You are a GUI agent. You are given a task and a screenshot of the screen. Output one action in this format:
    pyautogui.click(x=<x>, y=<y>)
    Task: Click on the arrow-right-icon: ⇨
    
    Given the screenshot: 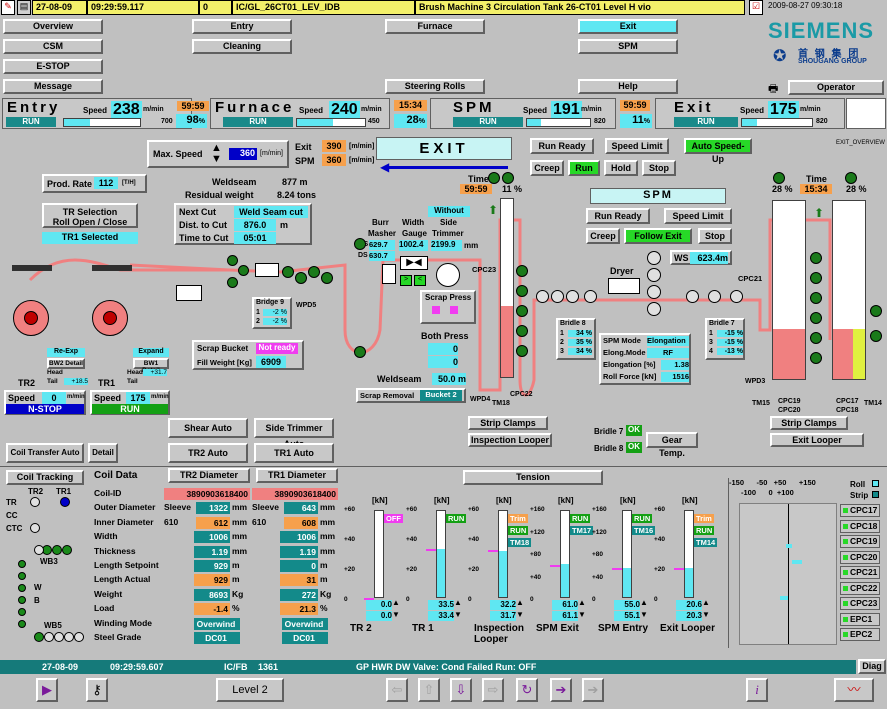 What is the action you would take?
    pyautogui.click(x=493, y=690)
    